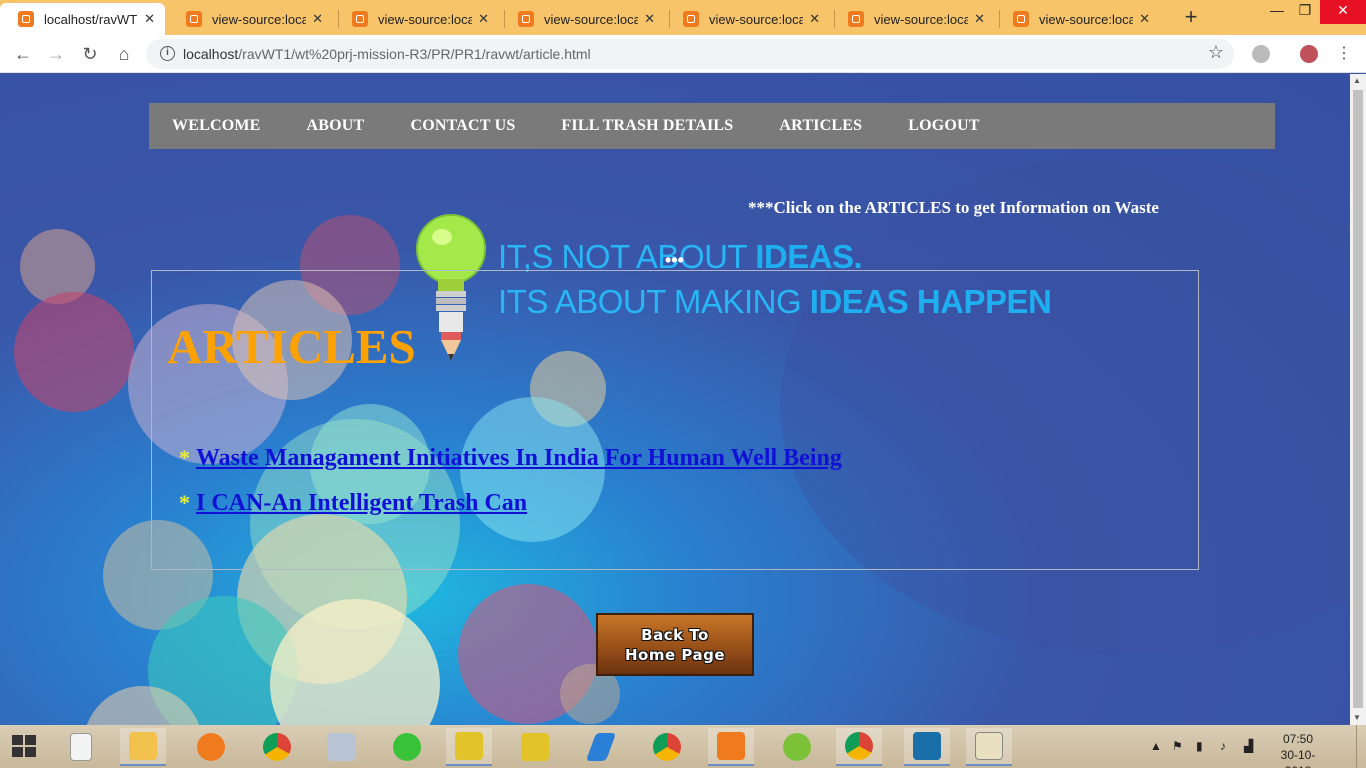 The height and width of the screenshot is (768, 1366). What do you see at coordinates (1305, 12) in the screenshot?
I see `maximize-icon: ❐` at bounding box center [1305, 12].